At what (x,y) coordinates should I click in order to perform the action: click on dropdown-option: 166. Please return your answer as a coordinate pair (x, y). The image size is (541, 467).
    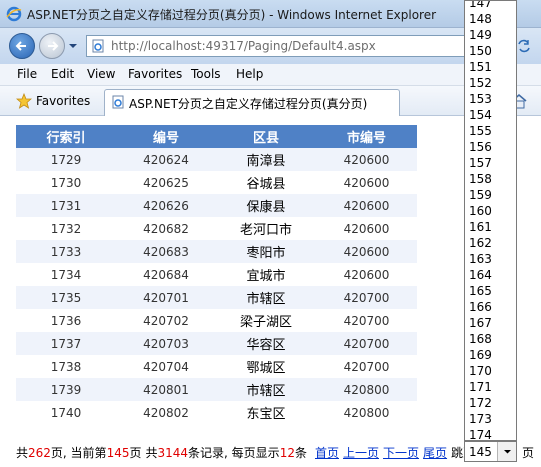
    Looking at the image, I should click on (480, 307).